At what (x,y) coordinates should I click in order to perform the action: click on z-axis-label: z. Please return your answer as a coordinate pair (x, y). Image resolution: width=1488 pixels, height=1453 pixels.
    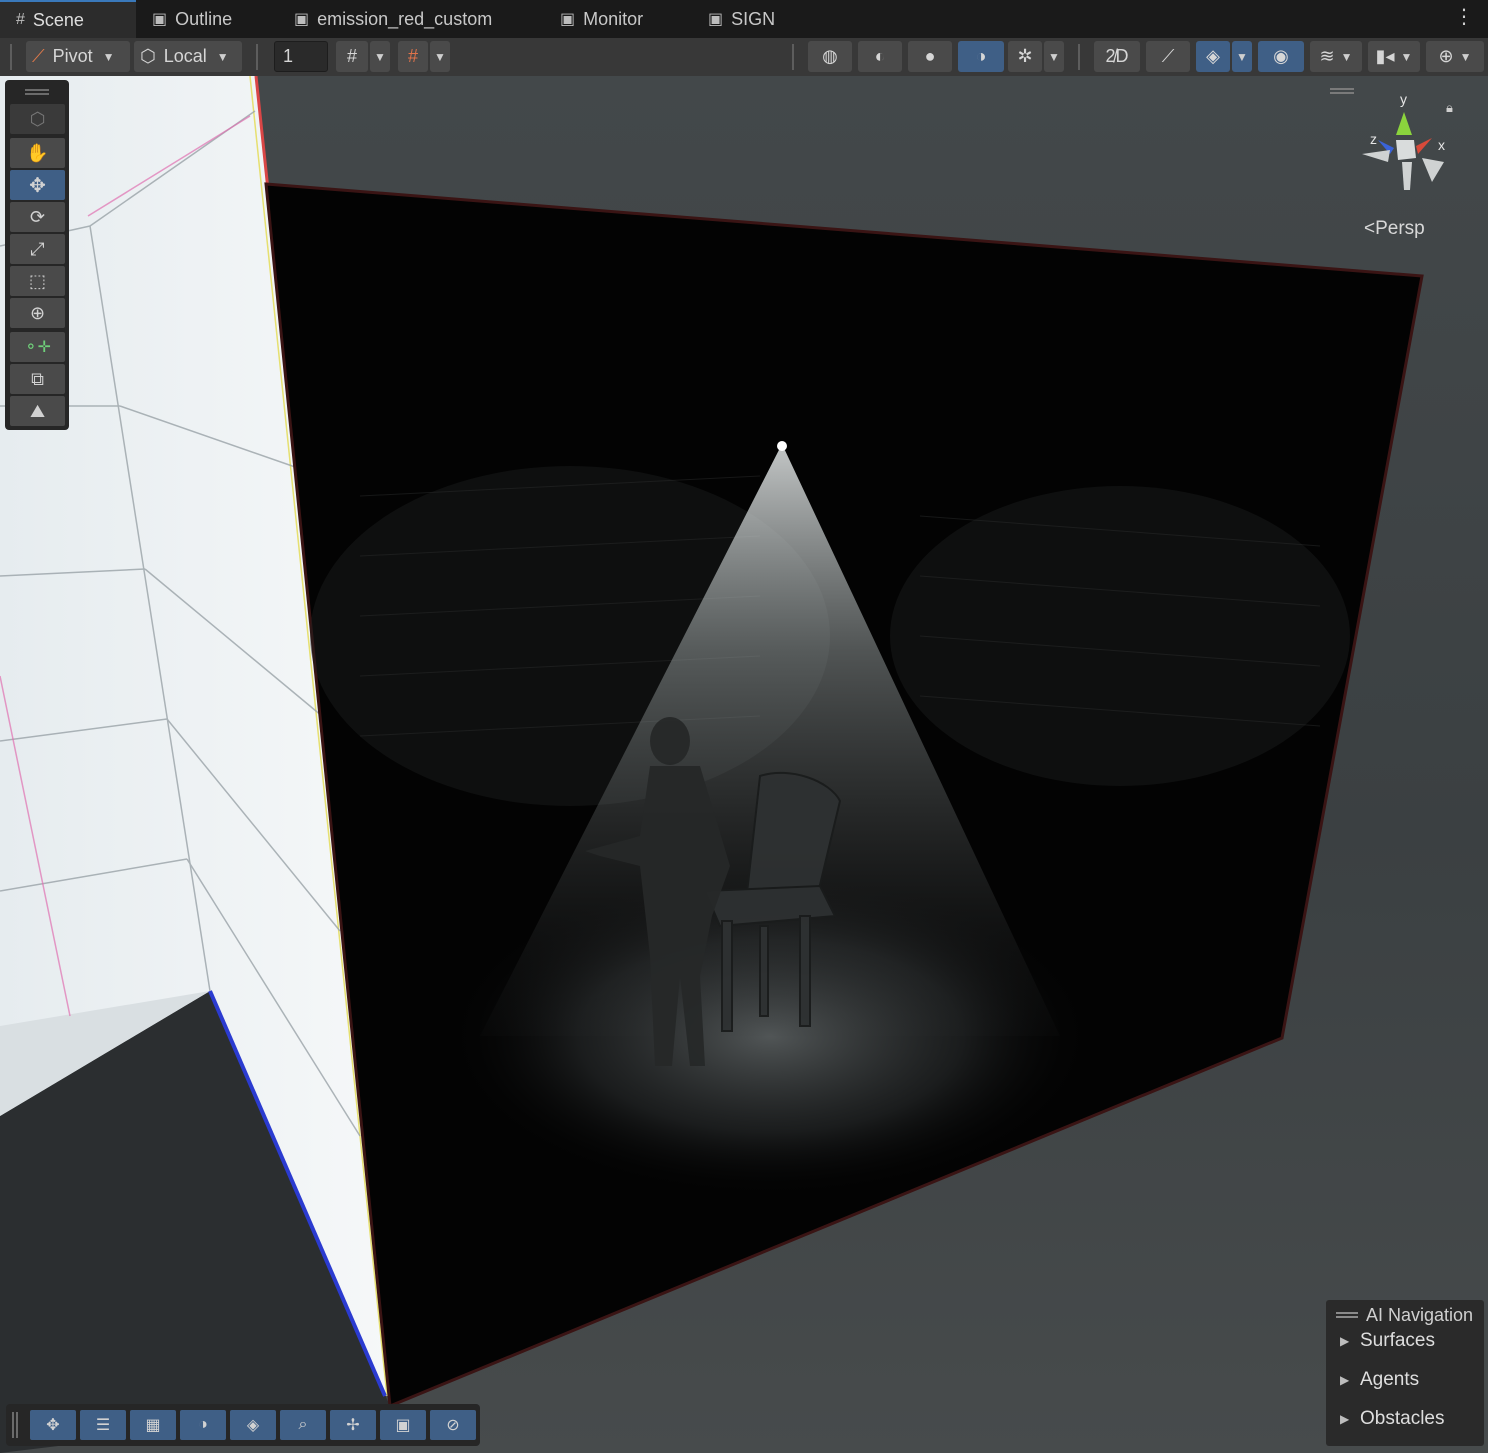
    Looking at the image, I should click on (1373, 139).